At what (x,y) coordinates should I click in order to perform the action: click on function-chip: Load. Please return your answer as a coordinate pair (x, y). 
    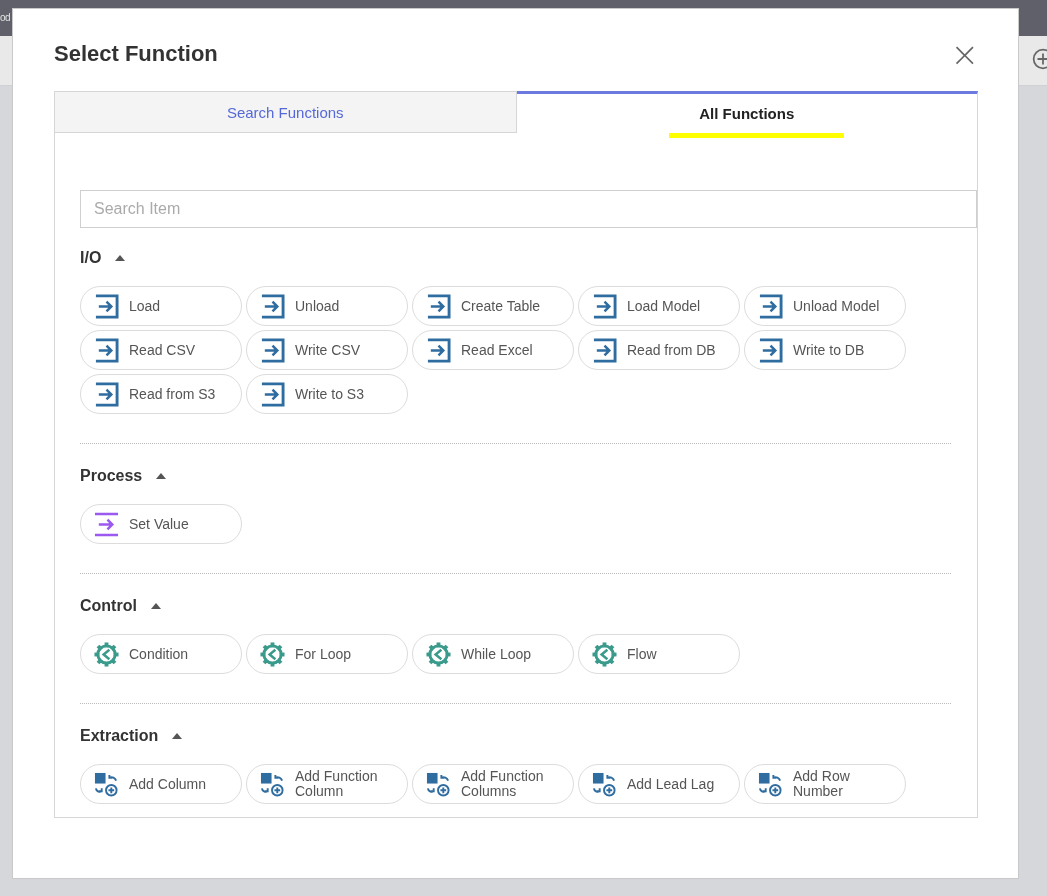
    Looking at the image, I should click on (161, 306).